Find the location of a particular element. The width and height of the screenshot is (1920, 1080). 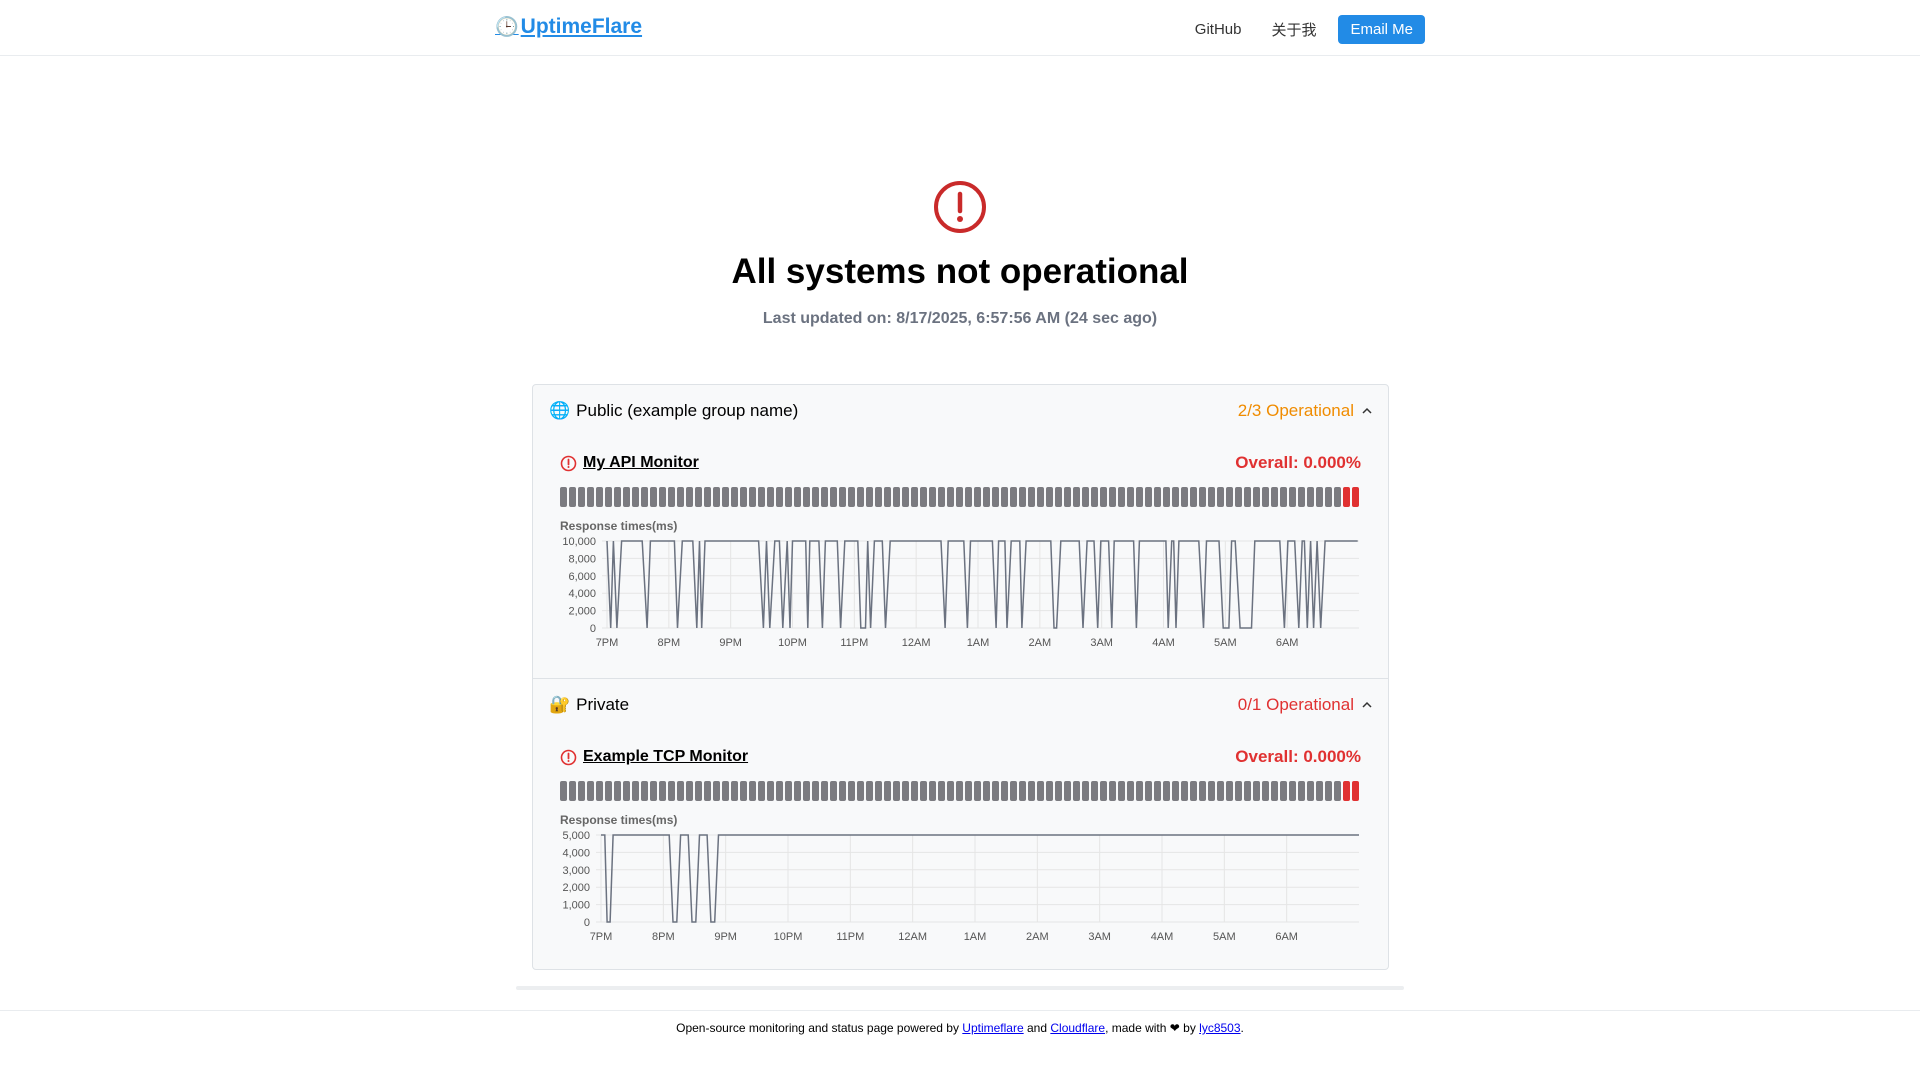

monitor-name-link: Example TCP Monitor is located at coordinates (654, 757).